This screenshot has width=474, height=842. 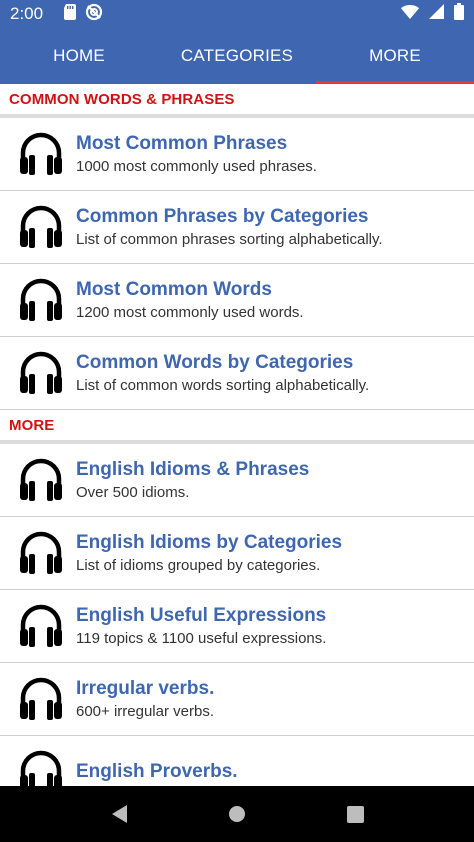 I want to click on tab-bar: HOME CATEGORIES MORE, so click(x=237, y=56).